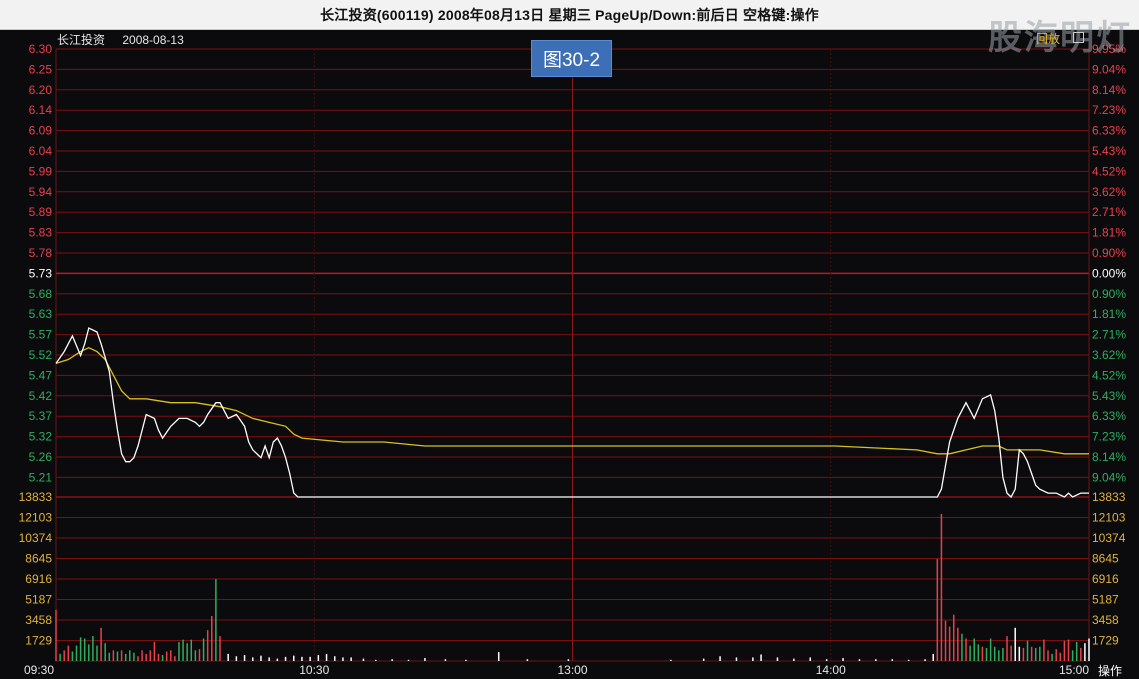 This screenshot has height=679, width=1139. I want to click on price-tick-label: 5.21, so click(41, 477).